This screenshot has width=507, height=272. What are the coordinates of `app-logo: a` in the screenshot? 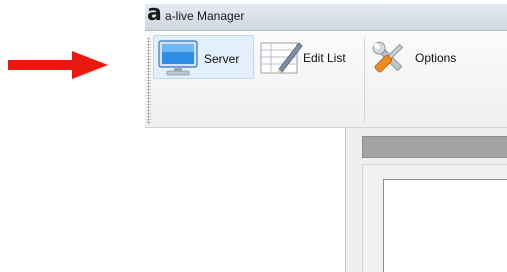 It's located at (154, 15).